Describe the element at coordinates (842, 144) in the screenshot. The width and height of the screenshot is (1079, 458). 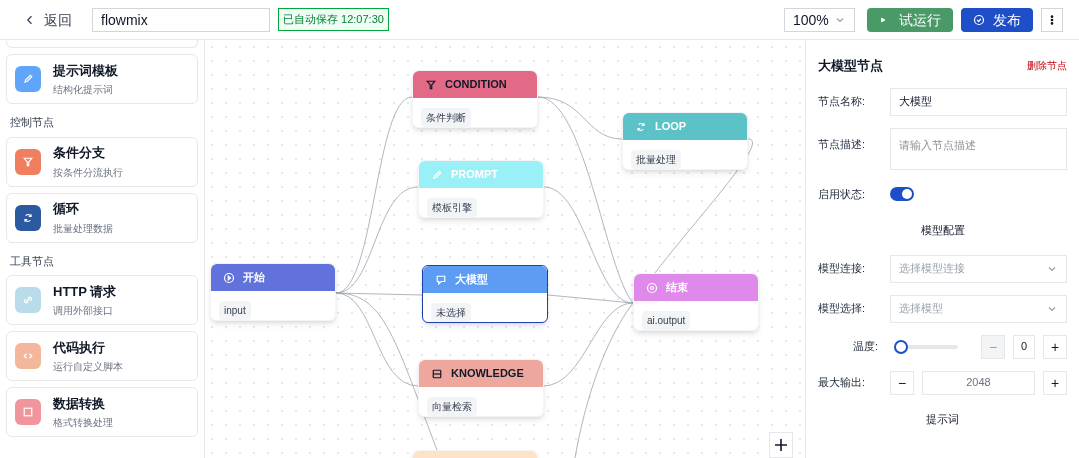
I see `field-label: 节点描述:` at that location.